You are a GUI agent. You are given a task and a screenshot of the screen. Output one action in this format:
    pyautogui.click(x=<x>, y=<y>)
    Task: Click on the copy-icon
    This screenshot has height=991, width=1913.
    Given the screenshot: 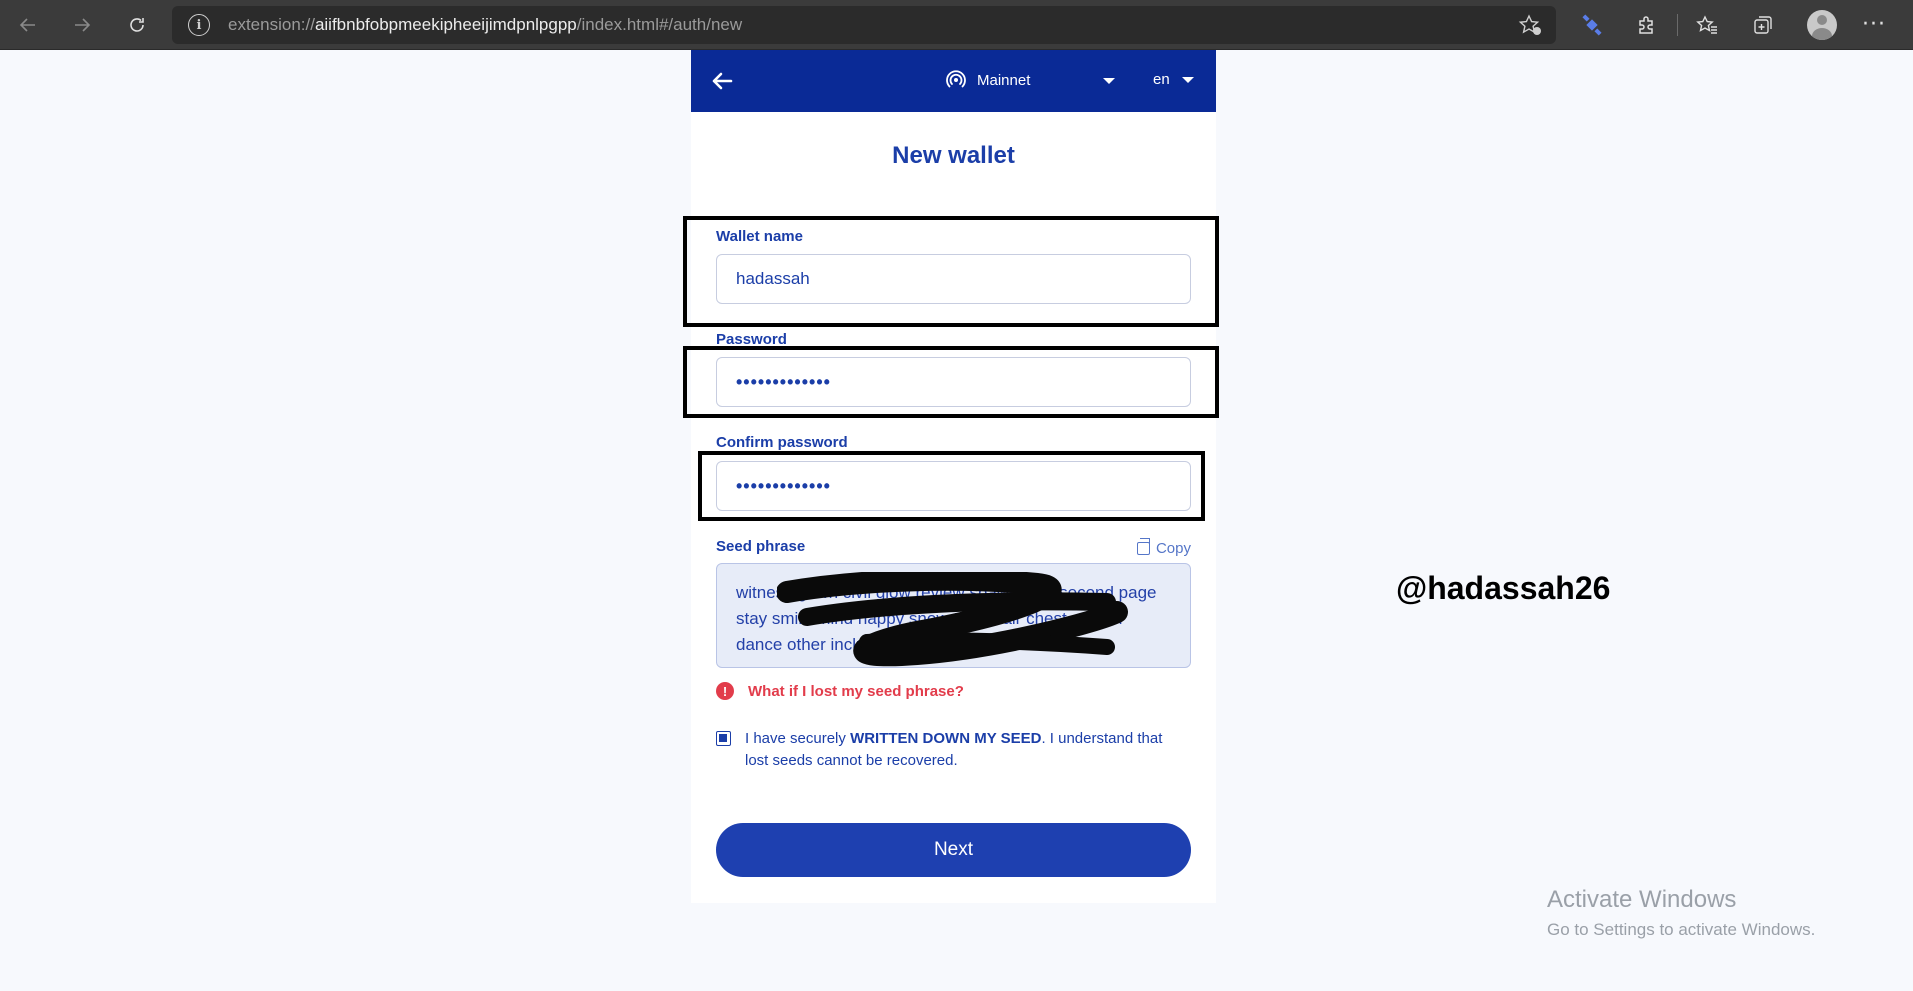 What is the action you would take?
    pyautogui.click(x=1143, y=546)
    